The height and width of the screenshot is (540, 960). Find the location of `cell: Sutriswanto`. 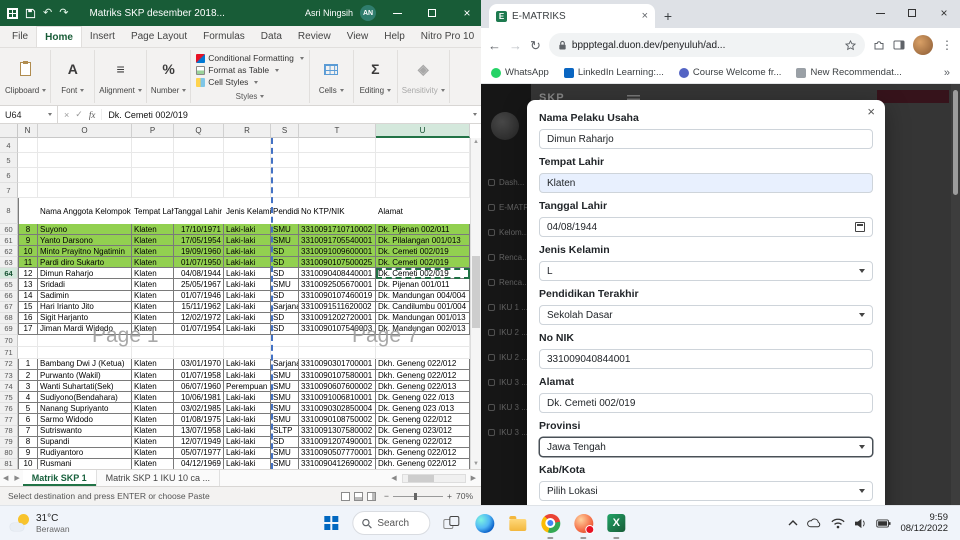

cell: Sutriswanto is located at coordinates (85, 431).